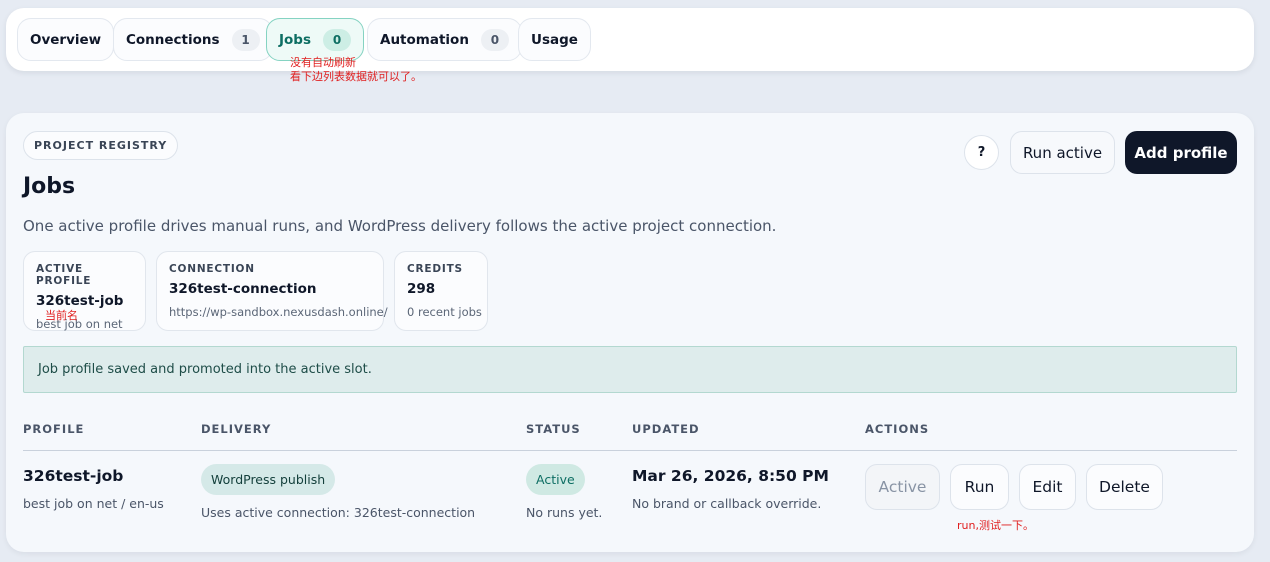  Describe the element at coordinates (278, 312) in the screenshot. I see `stat-connection-sub: https://wp-sandbox.nexusdash.online/` at that location.